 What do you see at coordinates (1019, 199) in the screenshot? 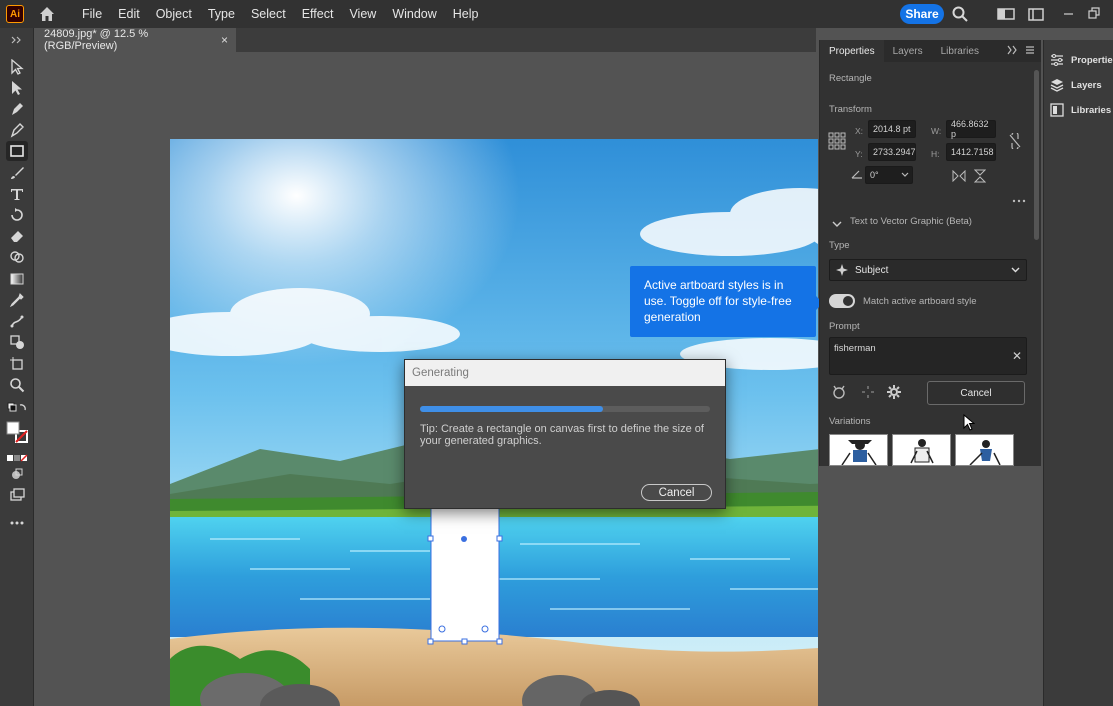
I see `more-options-icon` at bounding box center [1019, 199].